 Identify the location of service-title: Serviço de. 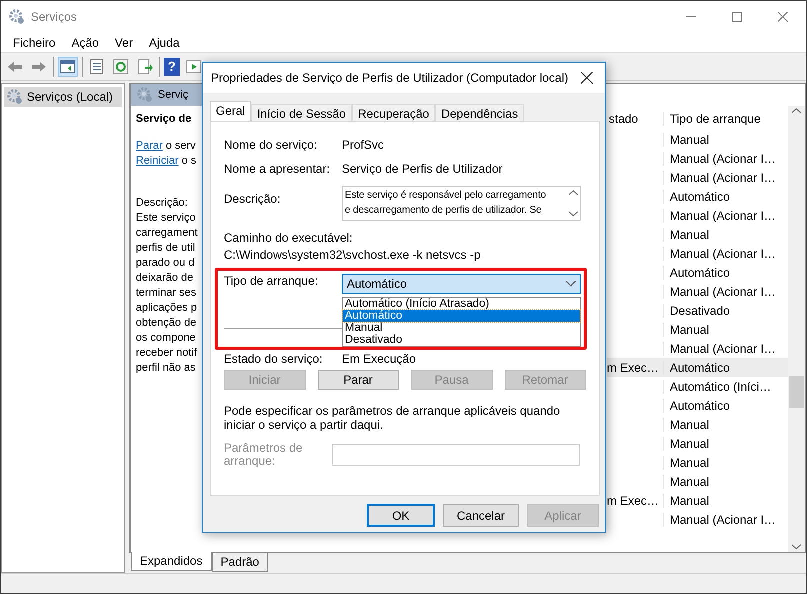
(164, 119).